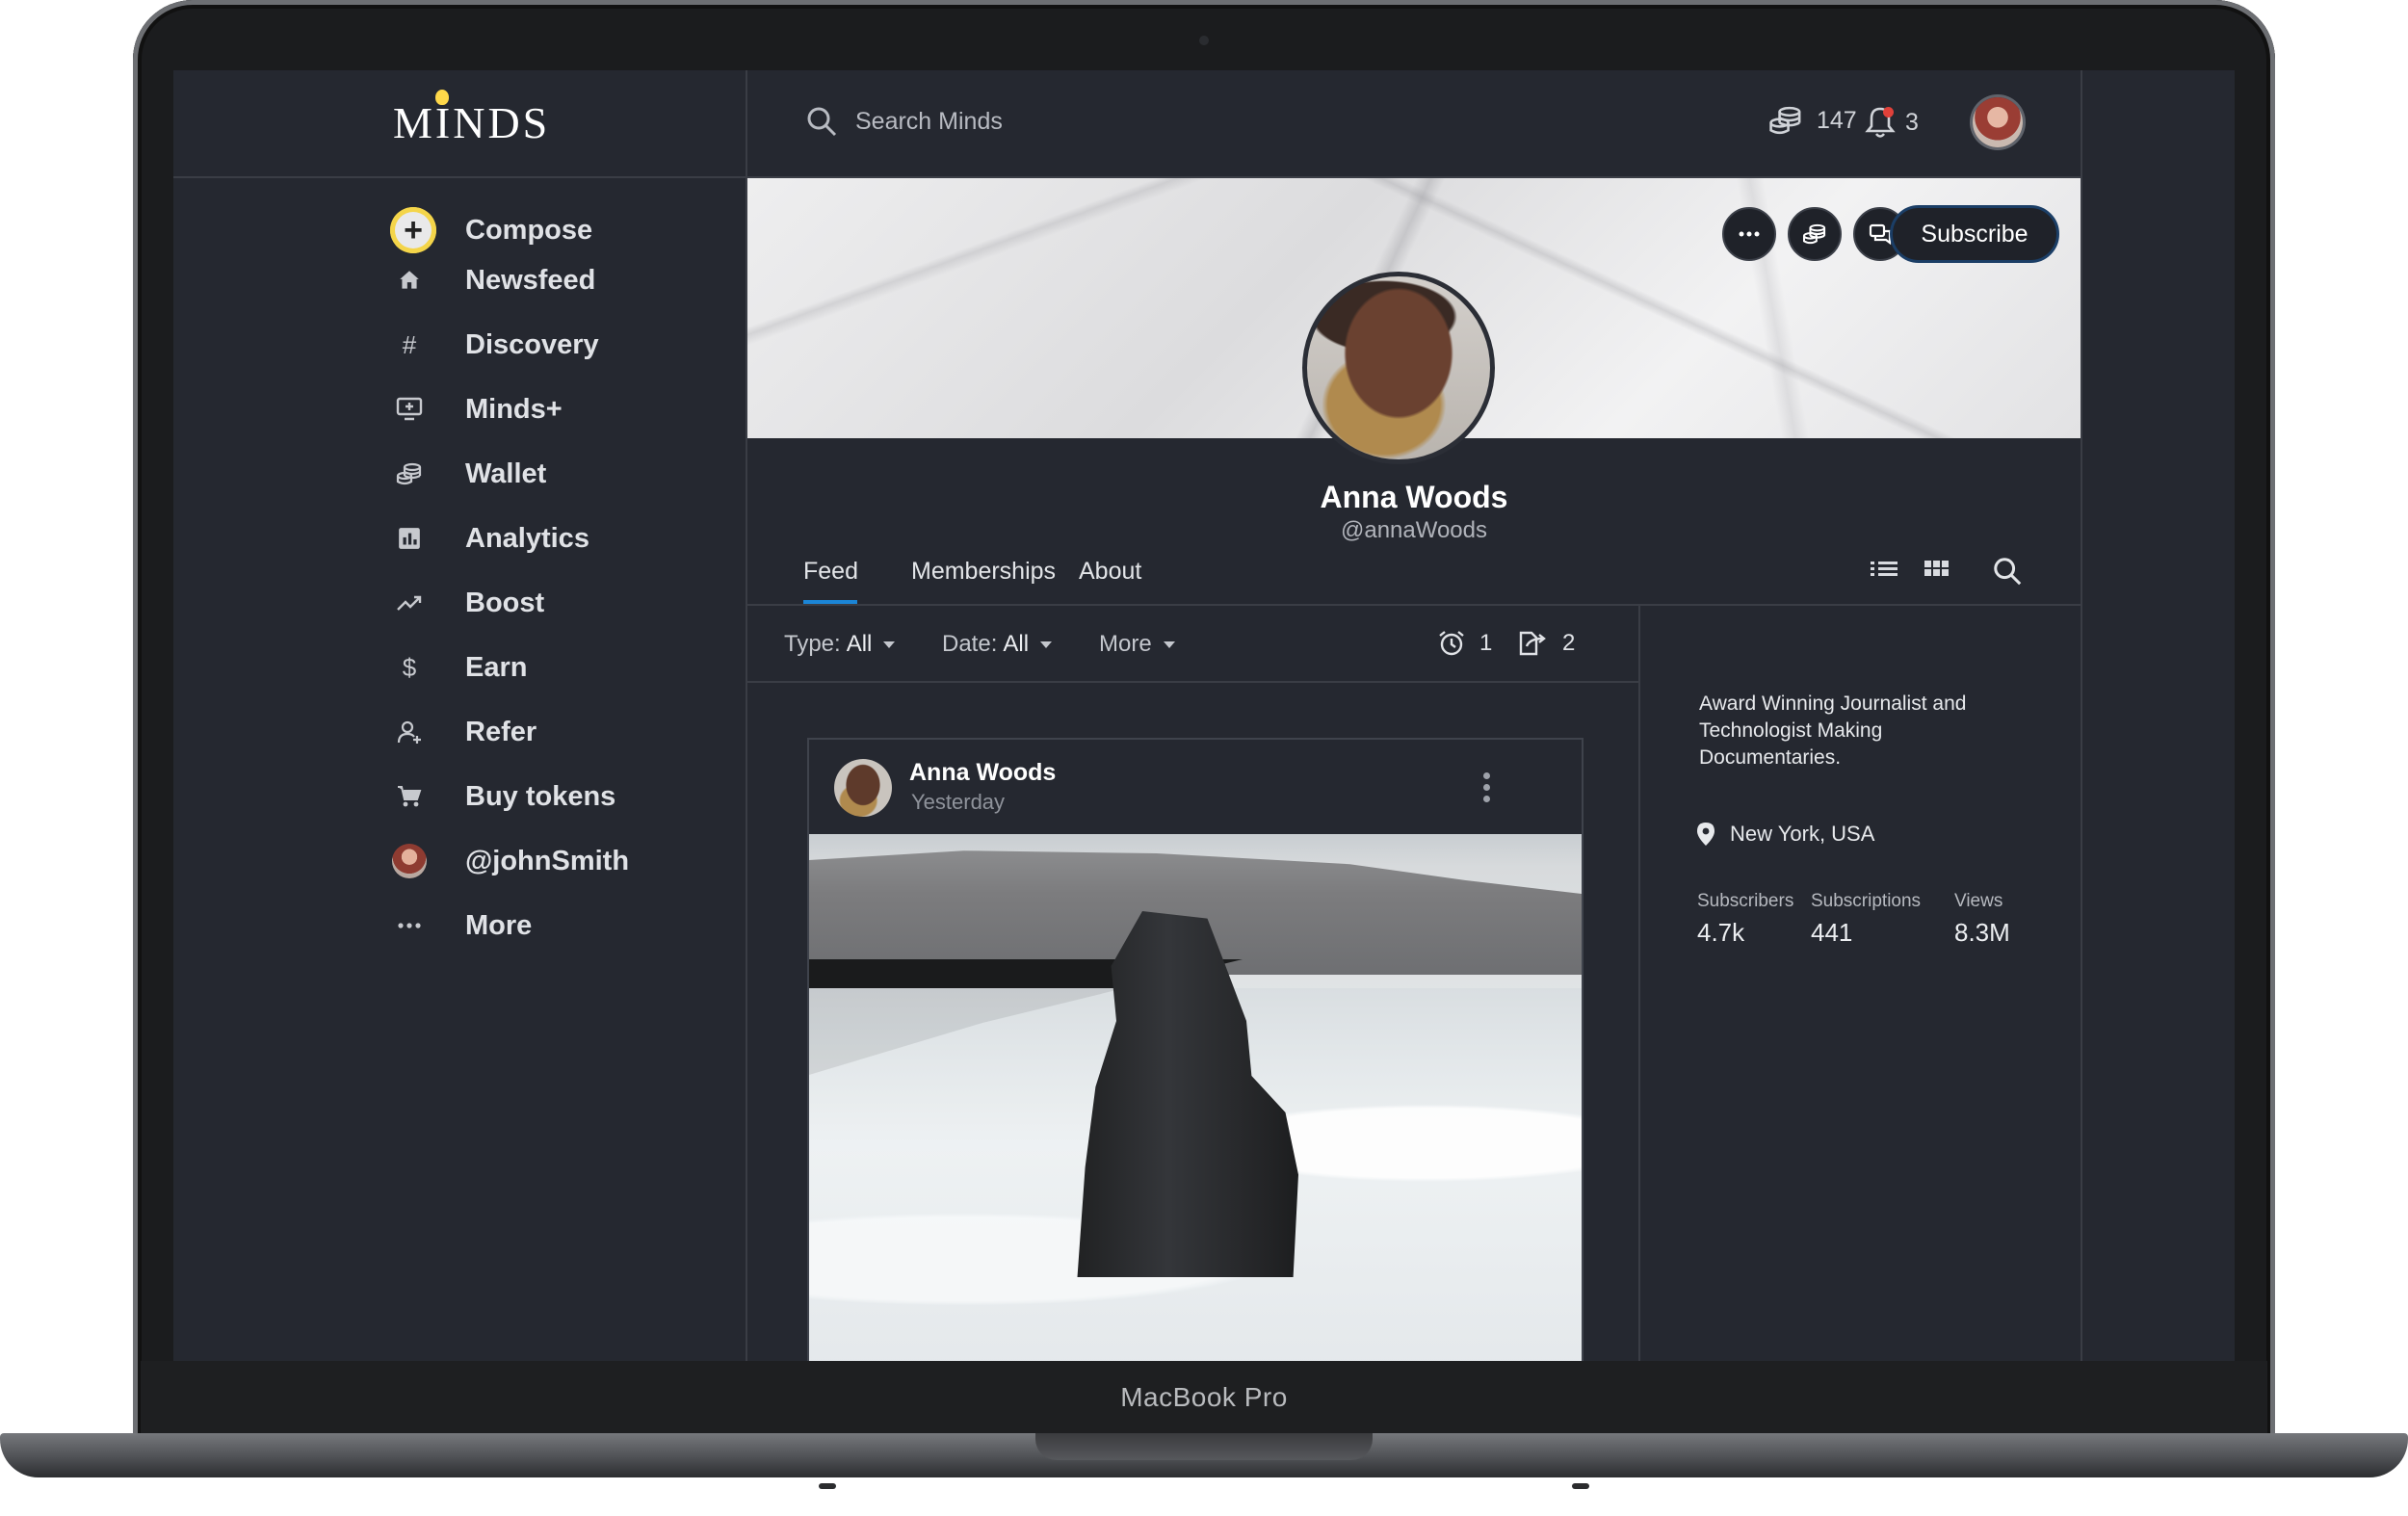 The width and height of the screenshot is (2408, 1516). What do you see at coordinates (812, 644) in the screenshot?
I see `filter-label: Type:` at bounding box center [812, 644].